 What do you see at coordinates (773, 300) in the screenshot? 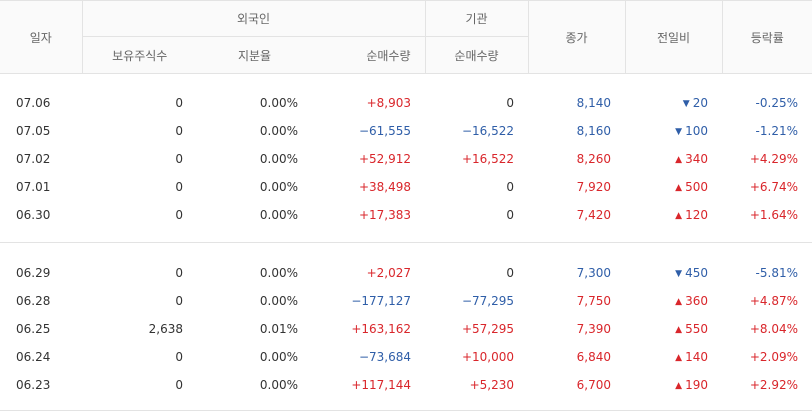
I see `rate-cell: +4.87%` at bounding box center [773, 300].